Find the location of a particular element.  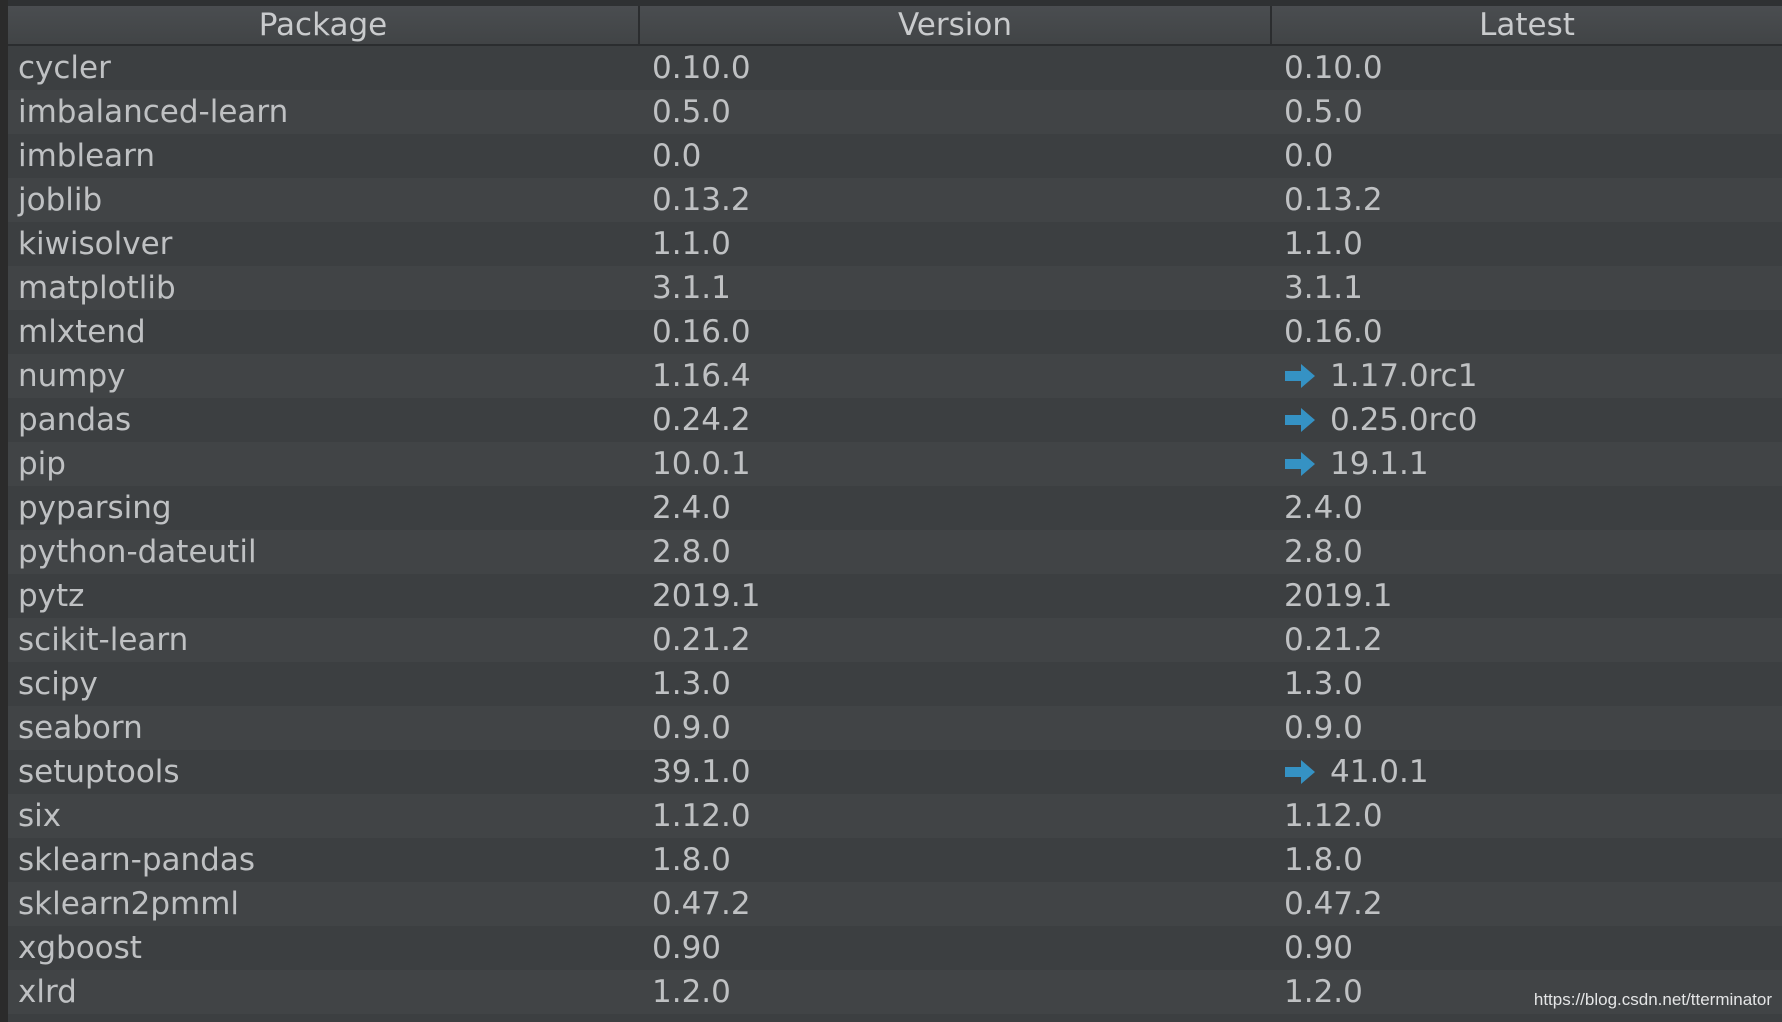

table-header: Package Version Latest is located at coordinates (895, 23).